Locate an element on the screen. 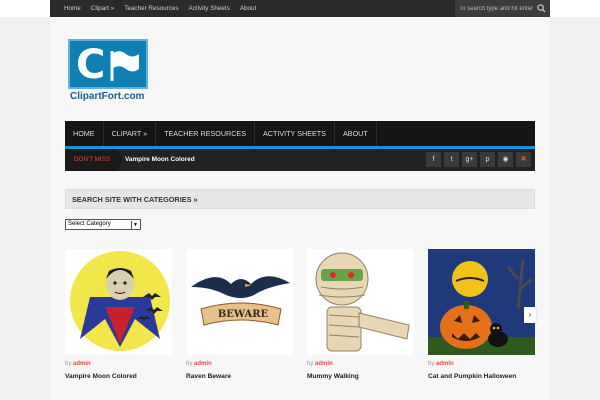 This screenshot has width=600, height=400. post-title: Raven Beware is located at coordinates (239, 376).